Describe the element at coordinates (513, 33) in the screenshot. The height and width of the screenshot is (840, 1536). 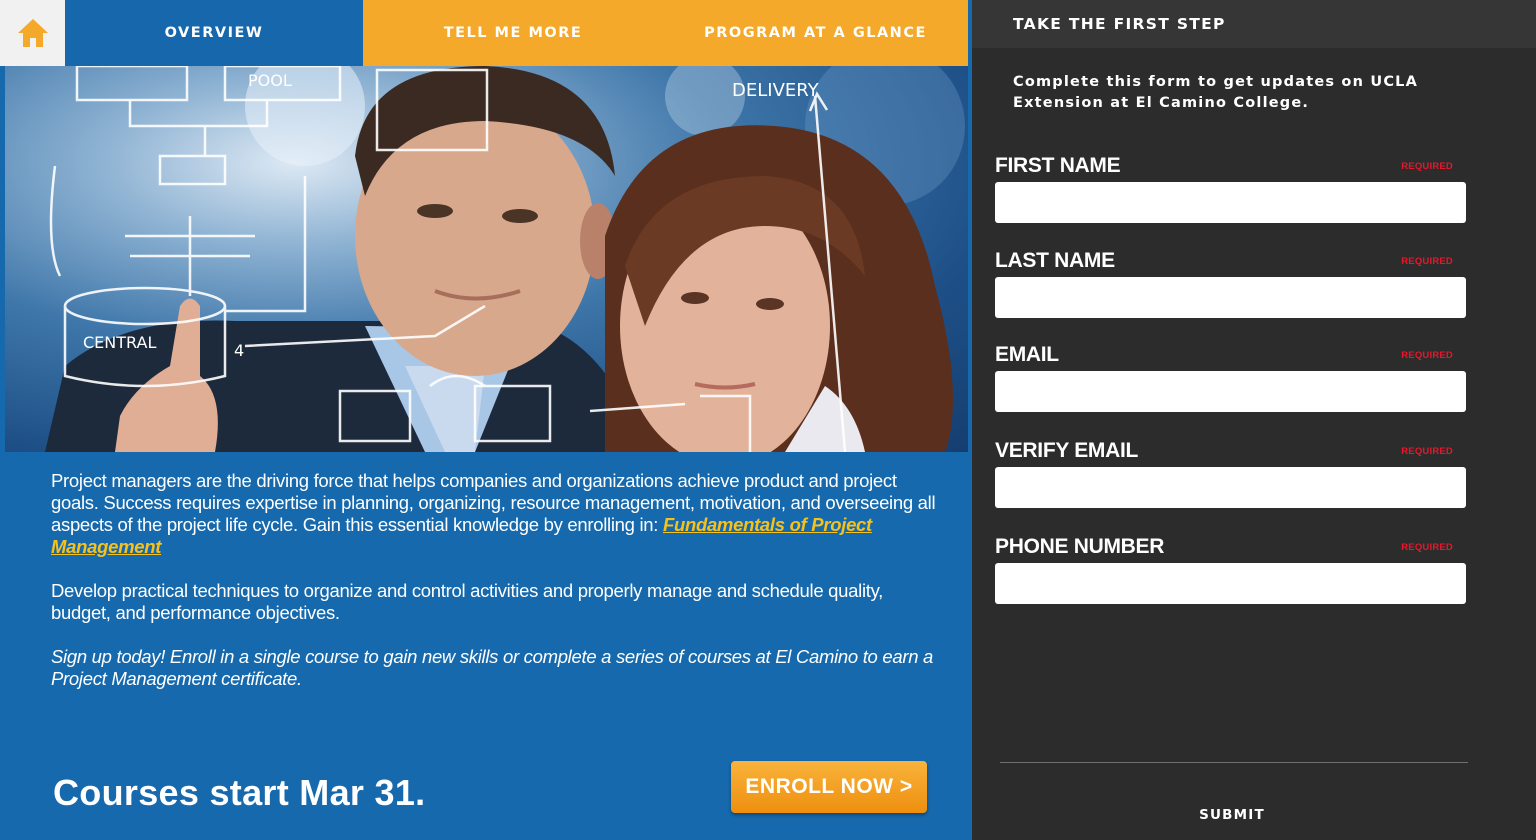
I see `tab-tell-me-more: TELL ME MORE` at that location.